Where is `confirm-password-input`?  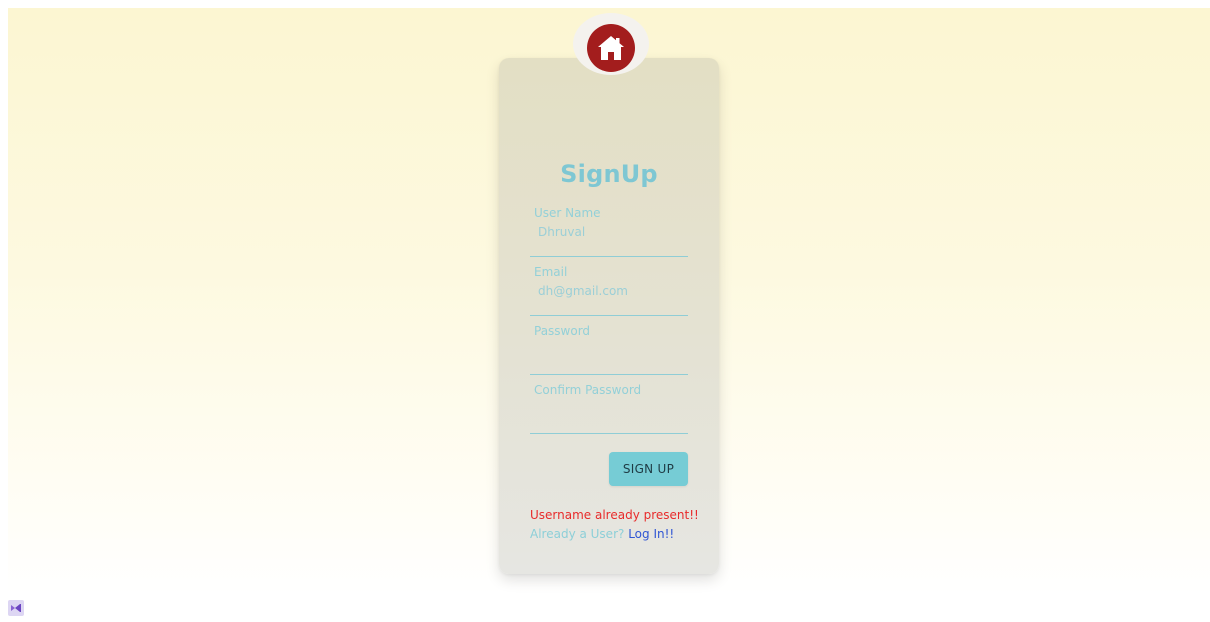
confirm-password-input is located at coordinates (609, 409).